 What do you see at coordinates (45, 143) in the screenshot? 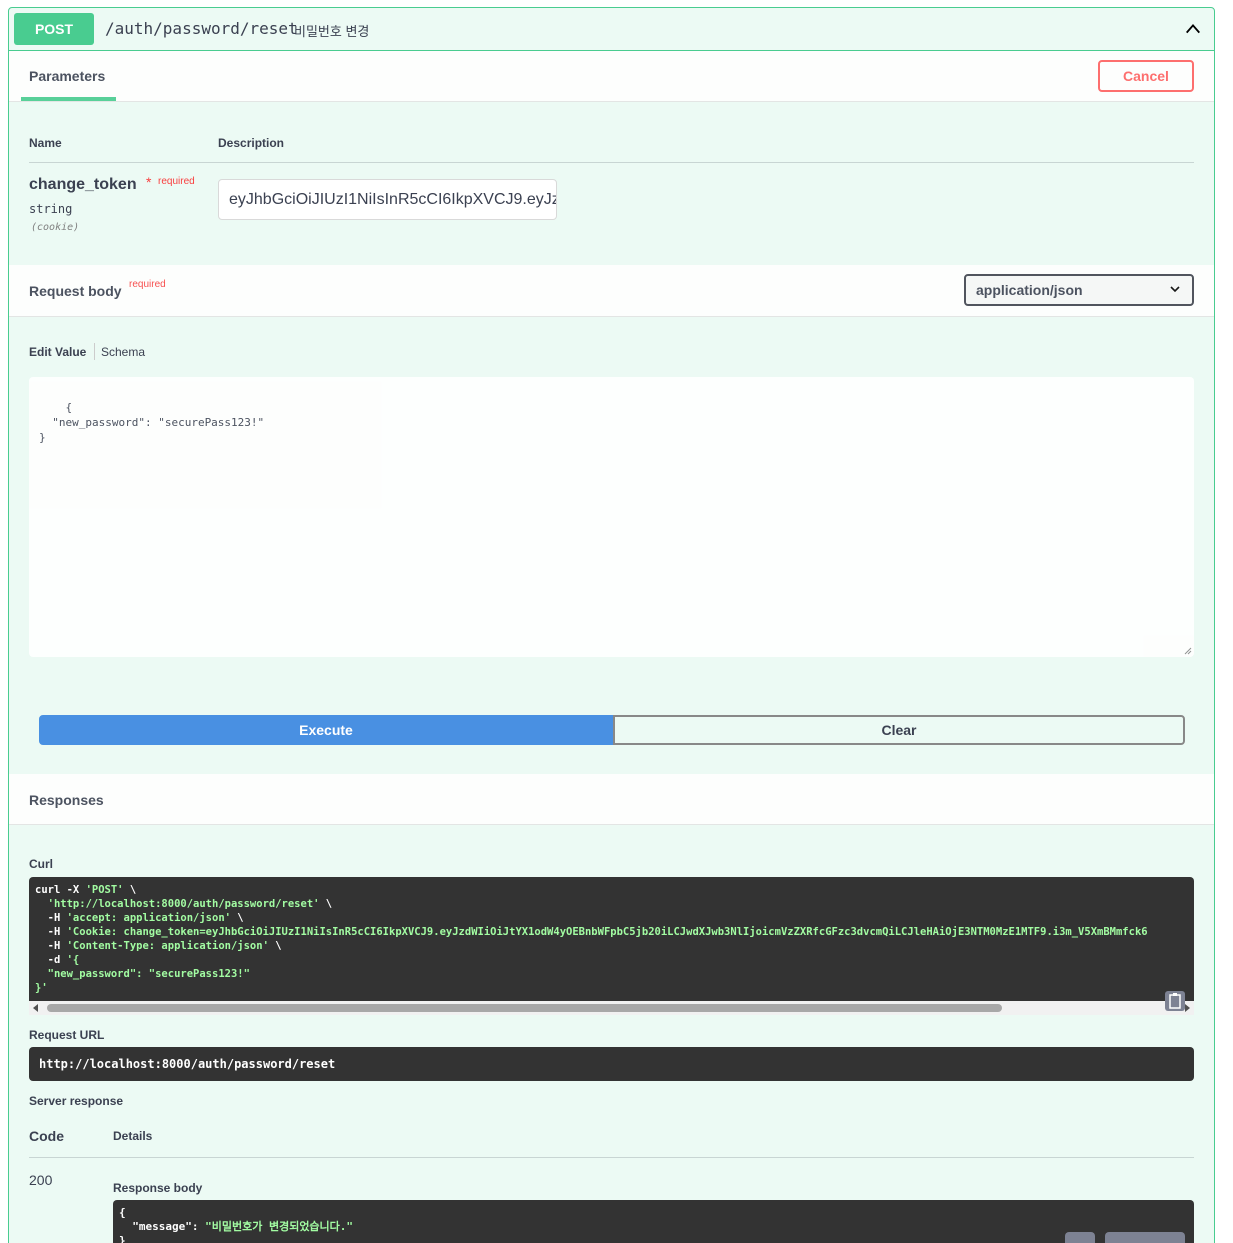
I see `name-column-header: Name` at bounding box center [45, 143].